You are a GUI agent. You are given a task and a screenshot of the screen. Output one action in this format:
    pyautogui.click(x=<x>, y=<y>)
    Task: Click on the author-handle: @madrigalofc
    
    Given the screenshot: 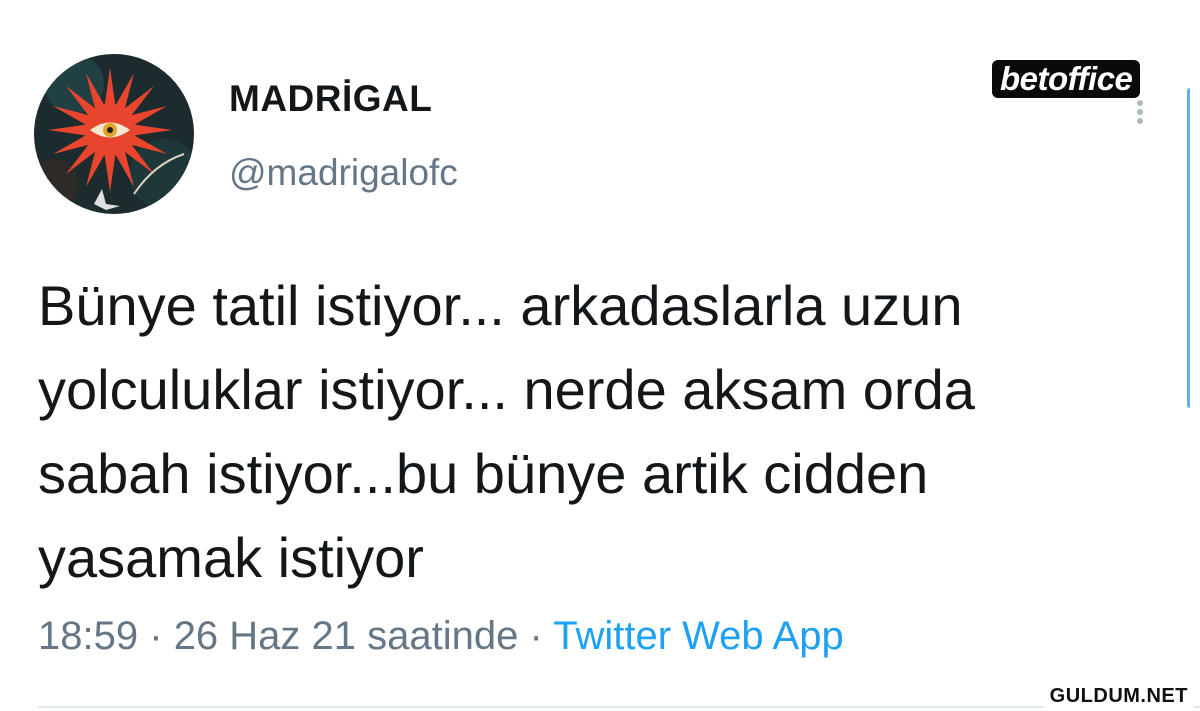 What is the action you would take?
    pyautogui.click(x=343, y=173)
    